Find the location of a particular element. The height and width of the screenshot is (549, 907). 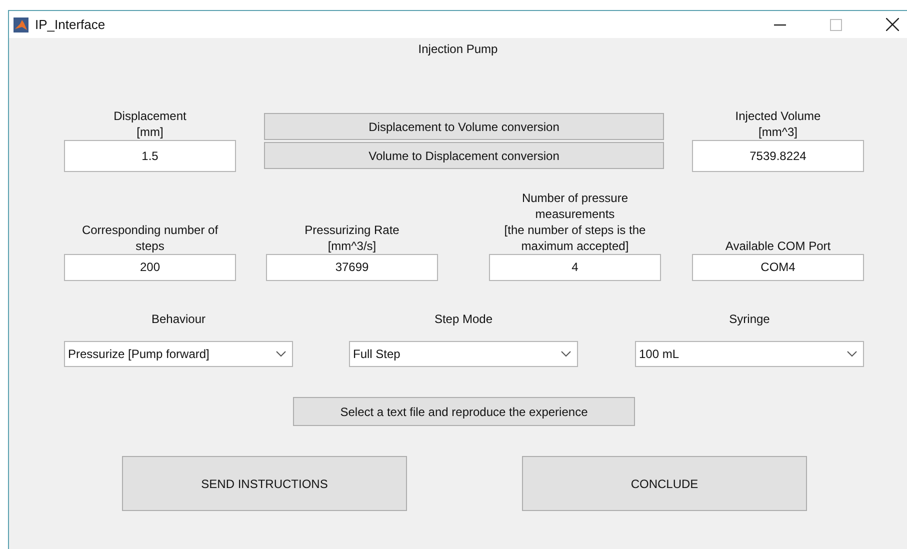

field-label: Injected Volume [mm^3] is located at coordinates (778, 124).